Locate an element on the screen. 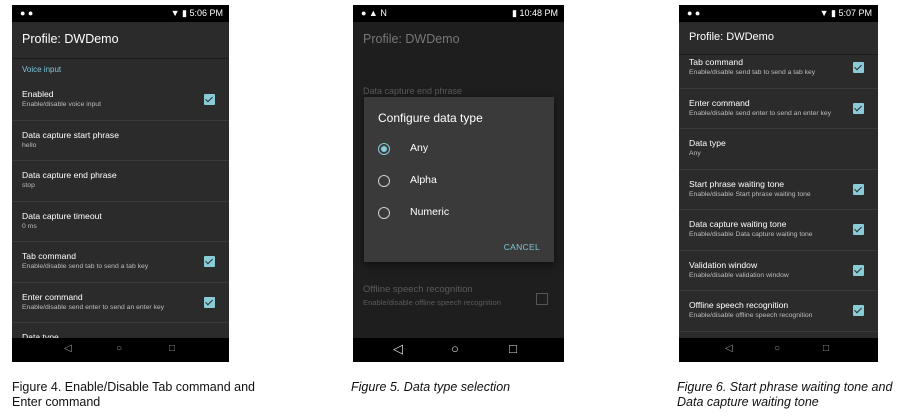  status-bar: ● ● ▼ ▮ 5:07 PM is located at coordinates (778, 13).